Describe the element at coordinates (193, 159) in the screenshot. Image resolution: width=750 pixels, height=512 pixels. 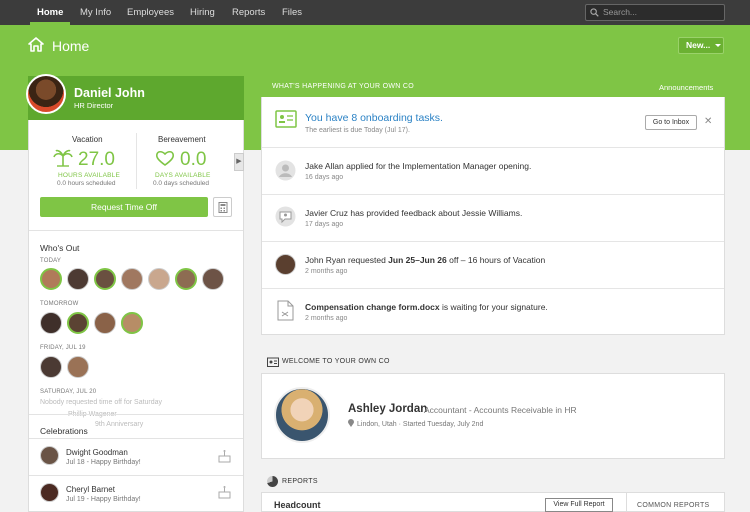
I see `bereavement-value: 0.0` at that location.